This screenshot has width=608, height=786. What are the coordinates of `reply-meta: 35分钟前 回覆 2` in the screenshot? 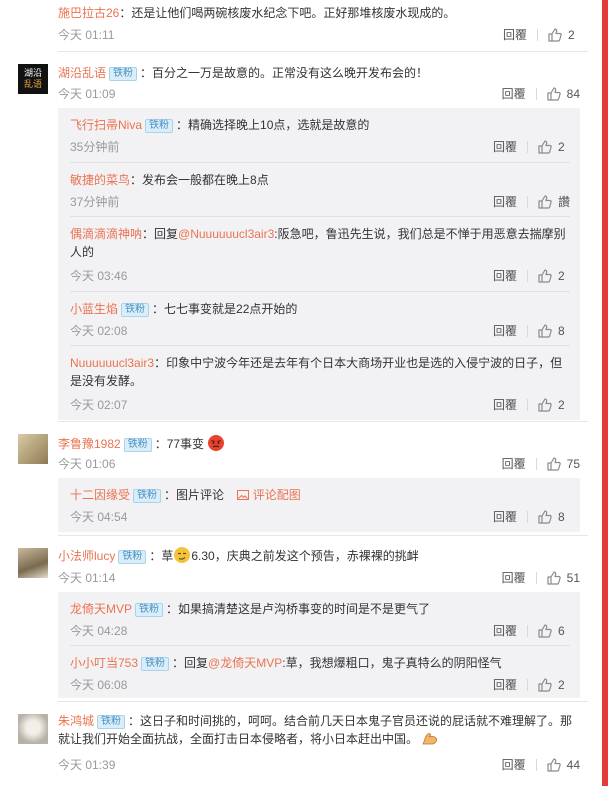 It's located at (320, 147).